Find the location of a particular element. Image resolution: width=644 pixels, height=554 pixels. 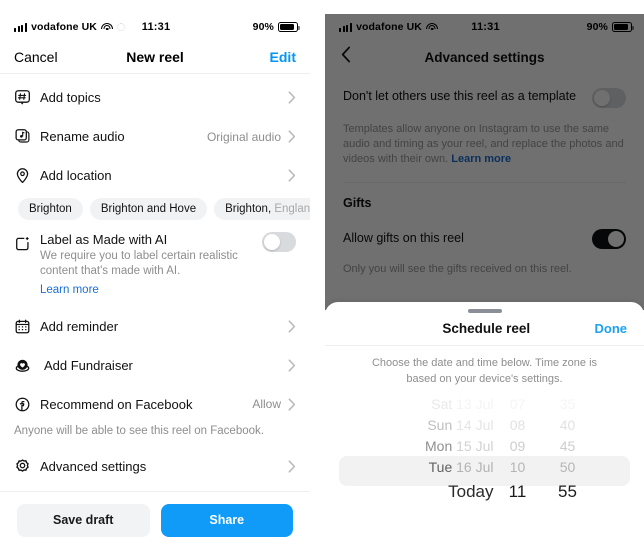

nav-bar: Cancel New reel Edit is located at coordinates (155, 57).